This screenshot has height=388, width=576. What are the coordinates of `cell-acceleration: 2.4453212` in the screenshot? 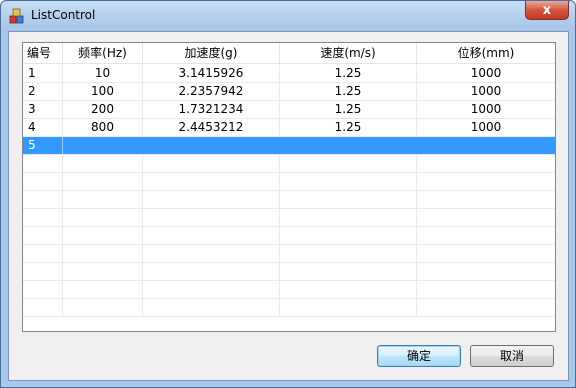 It's located at (211, 127).